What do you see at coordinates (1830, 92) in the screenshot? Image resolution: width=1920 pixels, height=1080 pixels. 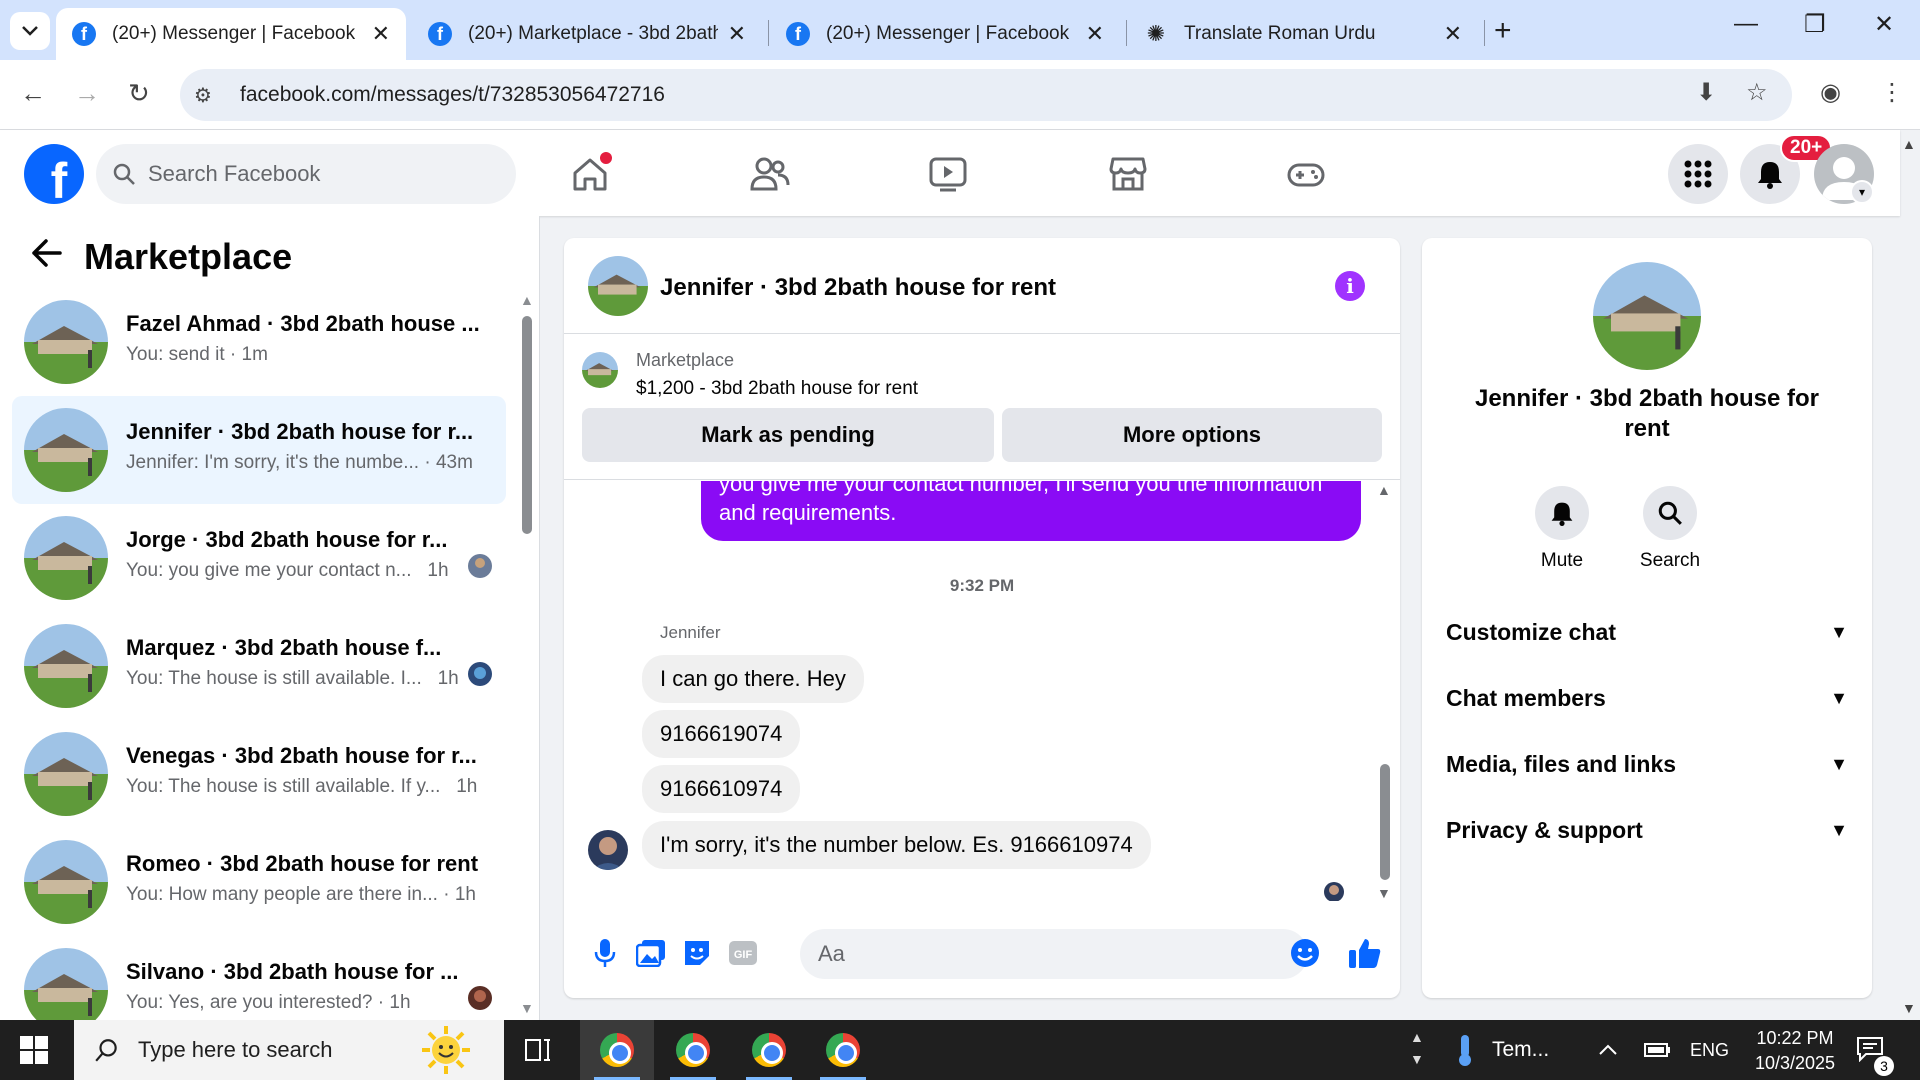 I see `profile-icon: ◉` at bounding box center [1830, 92].